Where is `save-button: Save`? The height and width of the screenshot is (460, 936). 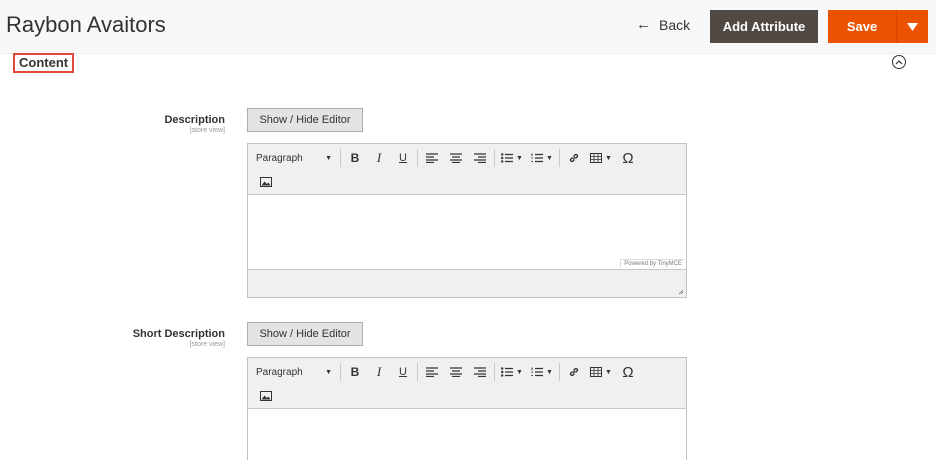
save-button: Save is located at coordinates (878, 26).